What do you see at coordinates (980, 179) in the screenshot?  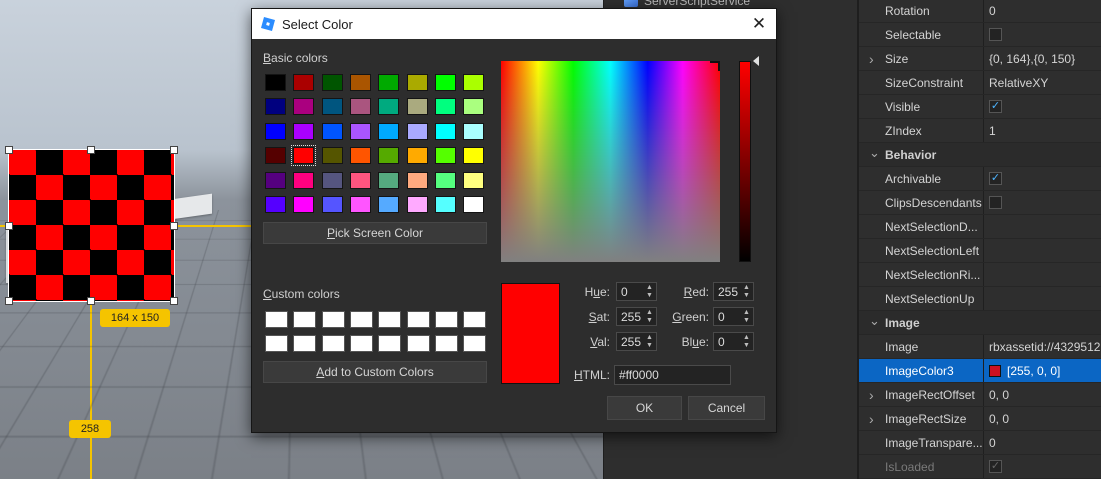 I see `property-row: Archivable ✓` at bounding box center [980, 179].